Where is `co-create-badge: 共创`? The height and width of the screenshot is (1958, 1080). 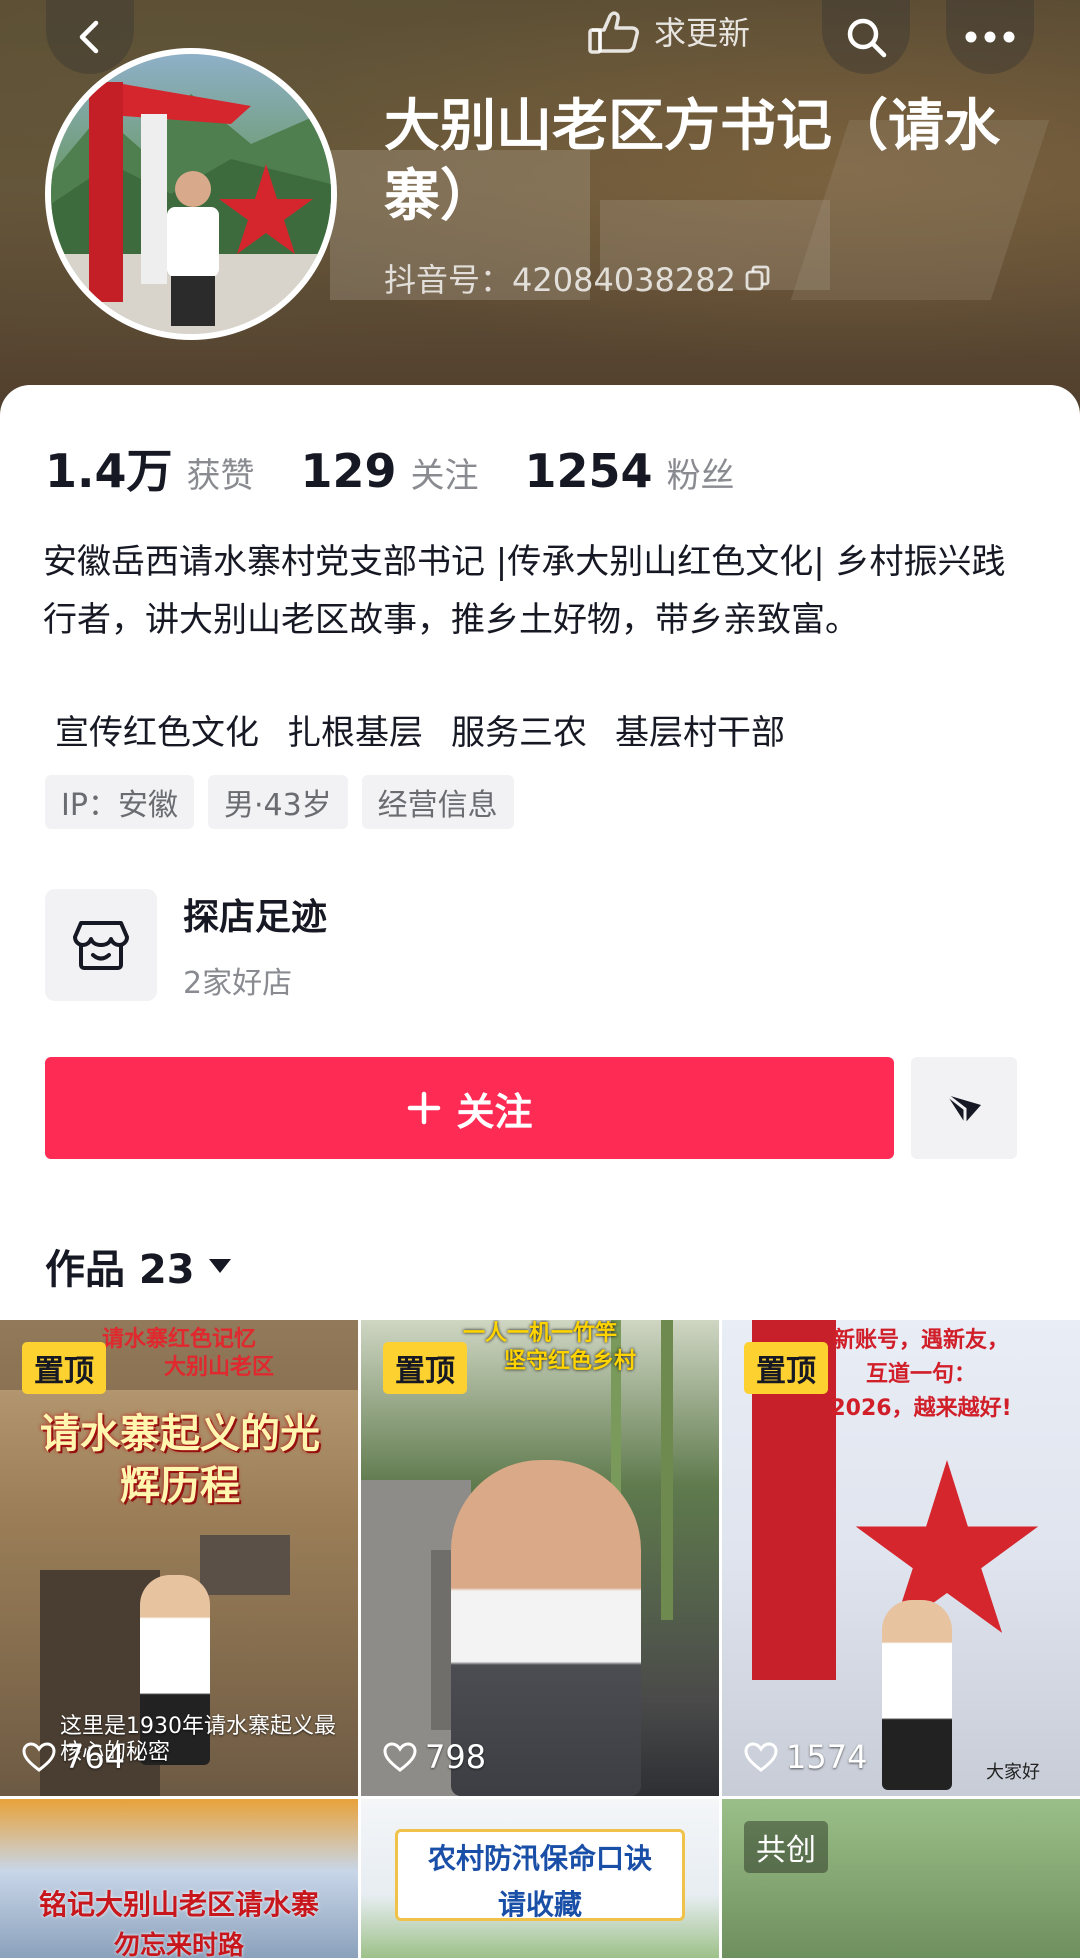
co-create-badge: 共创 is located at coordinates (786, 1847).